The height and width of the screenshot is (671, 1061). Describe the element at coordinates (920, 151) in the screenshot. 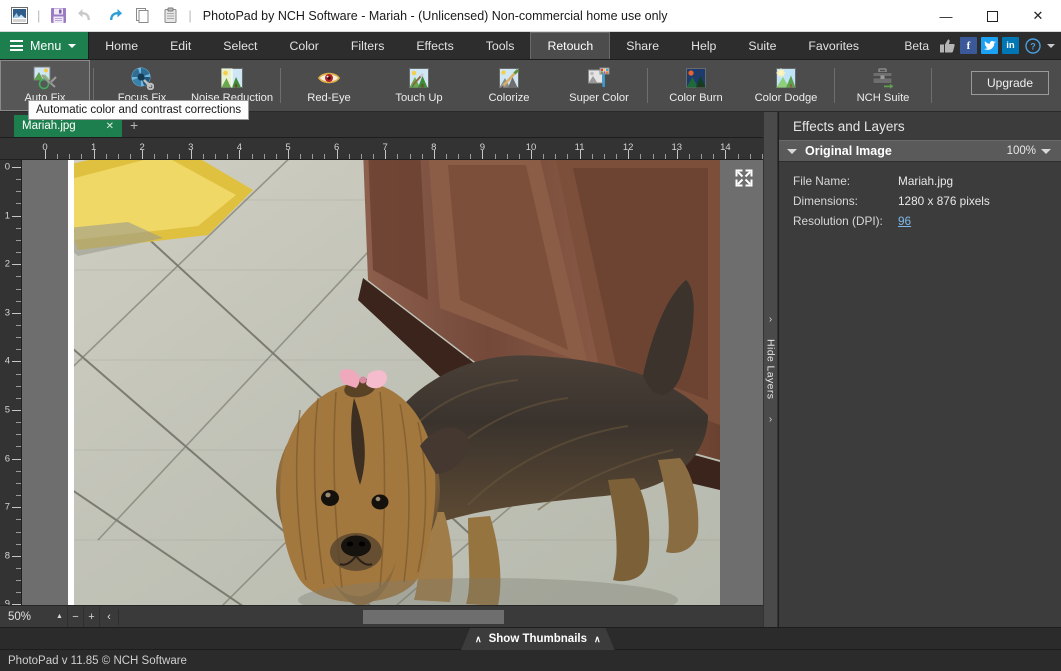

I see `layer-header: Original Image 100%` at that location.